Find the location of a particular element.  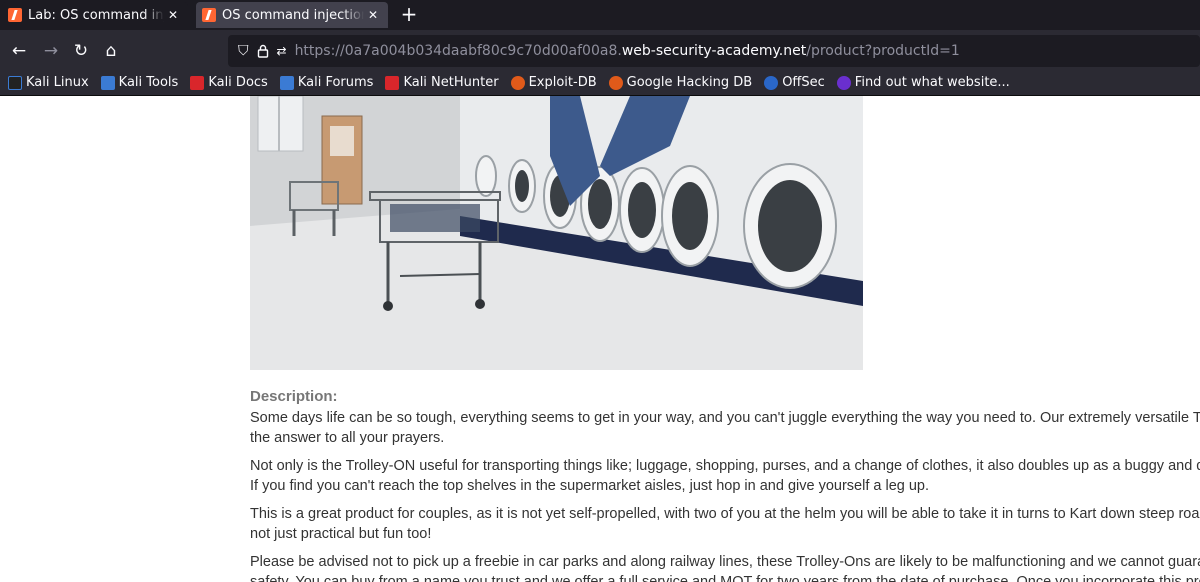

kali-nethunter-icon is located at coordinates (392, 82).